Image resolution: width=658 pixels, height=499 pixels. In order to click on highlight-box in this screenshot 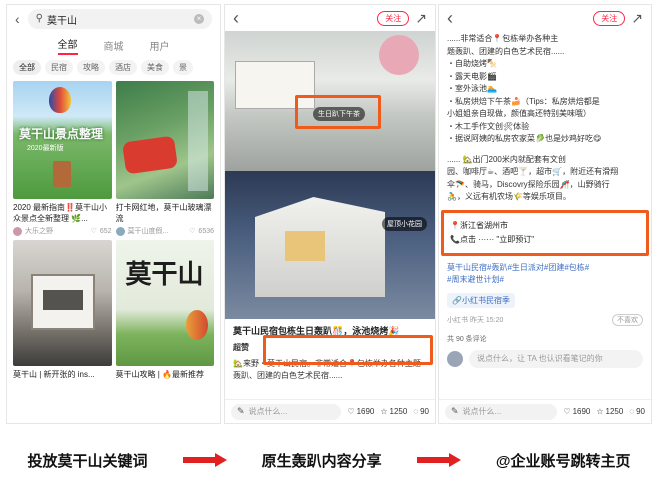, I will do `click(338, 112)`.